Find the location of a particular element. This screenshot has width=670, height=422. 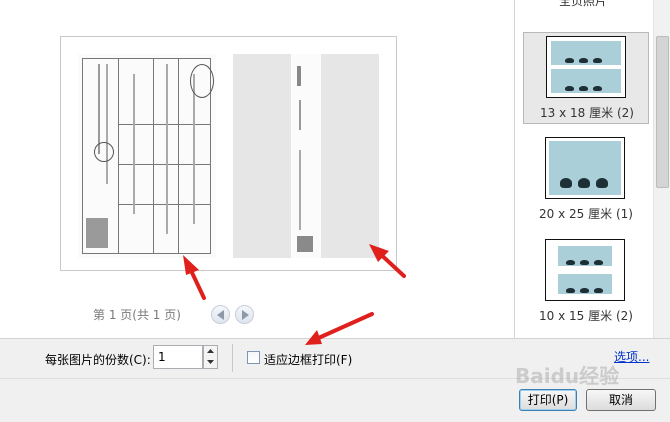

layout-item-13x18: 13 x 18 厘米 (2) is located at coordinates (586, 78).